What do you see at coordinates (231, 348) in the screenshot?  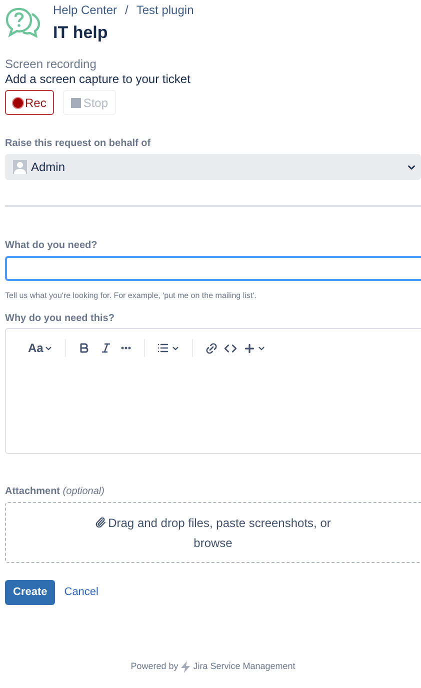 I see `code-icon` at bounding box center [231, 348].